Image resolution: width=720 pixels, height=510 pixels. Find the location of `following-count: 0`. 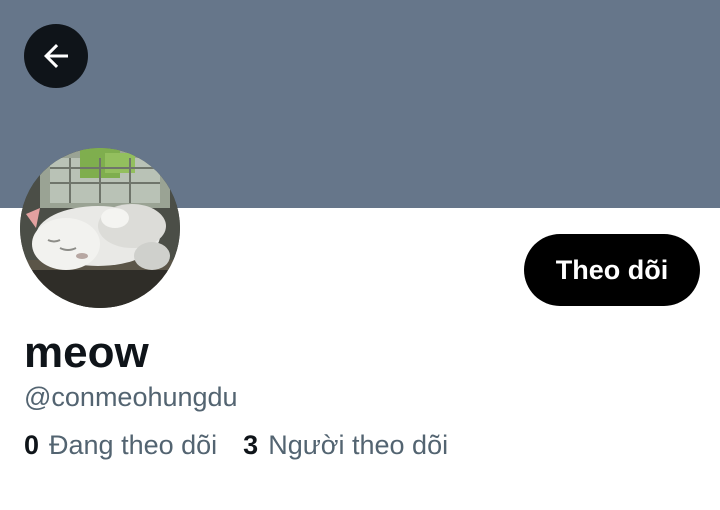

following-count: 0 is located at coordinates (32, 445).